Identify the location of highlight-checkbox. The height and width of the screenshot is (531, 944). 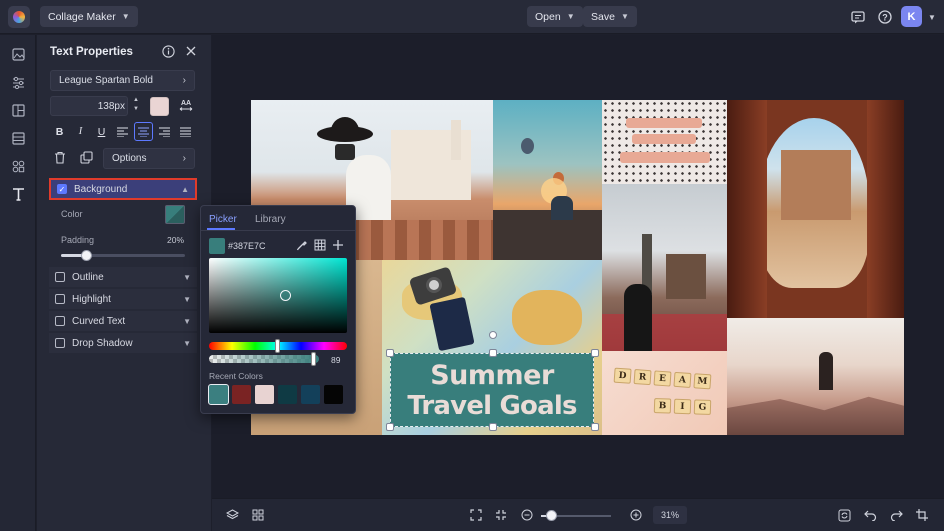
(60, 299).